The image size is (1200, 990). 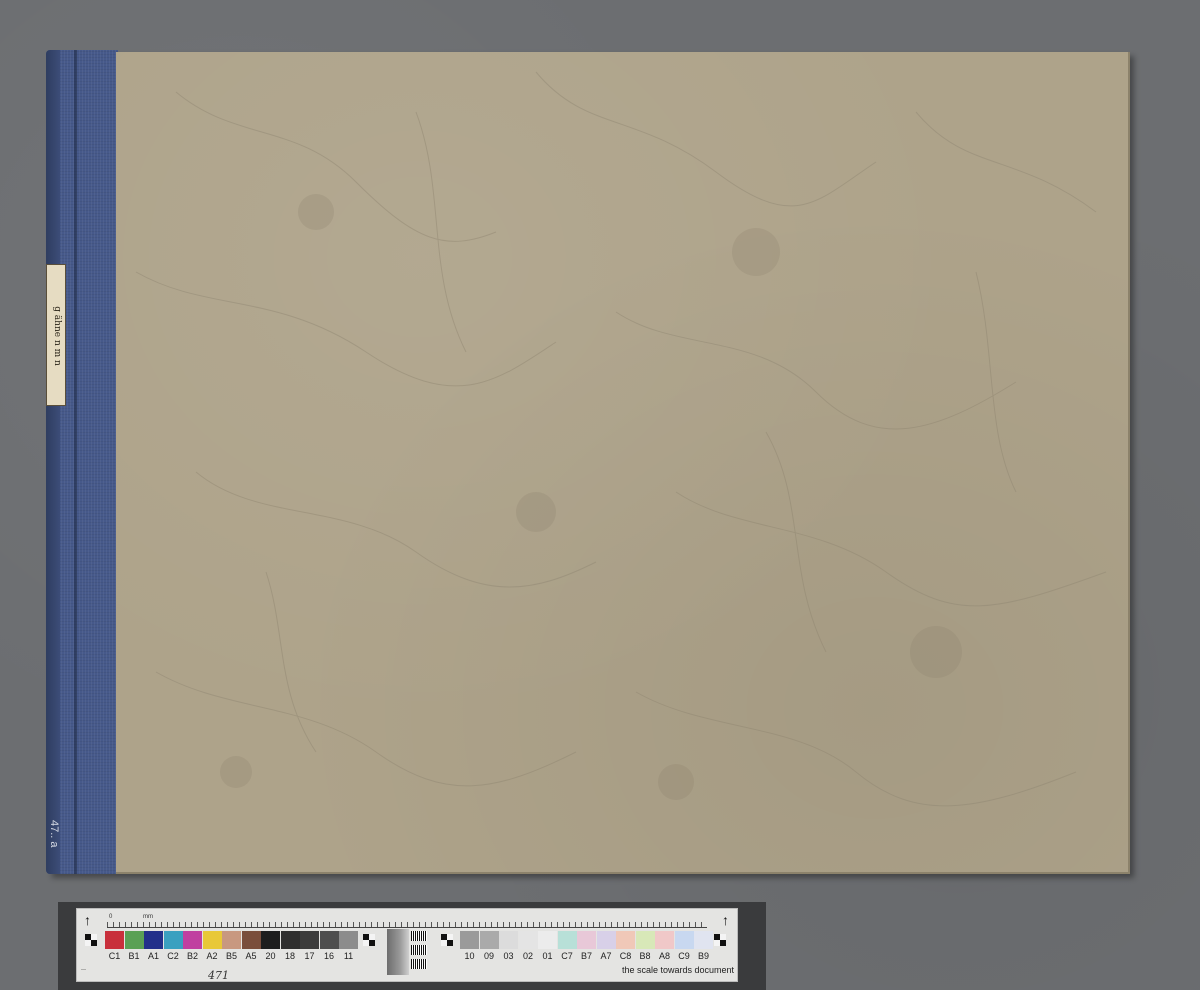 I want to click on color-patch-label: A7, so click(x=606, y=956).